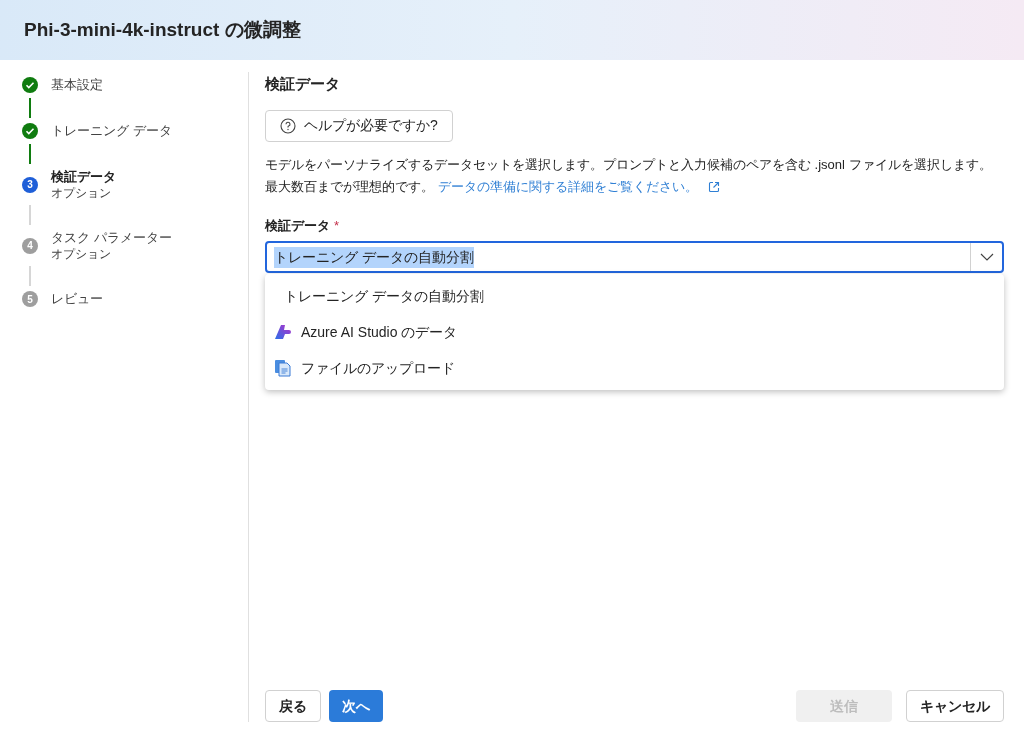  Describe the element at coordinates (634, 257) in the screenshot. I see `dropdown-field: トレーニング データの自動分割` at that location.